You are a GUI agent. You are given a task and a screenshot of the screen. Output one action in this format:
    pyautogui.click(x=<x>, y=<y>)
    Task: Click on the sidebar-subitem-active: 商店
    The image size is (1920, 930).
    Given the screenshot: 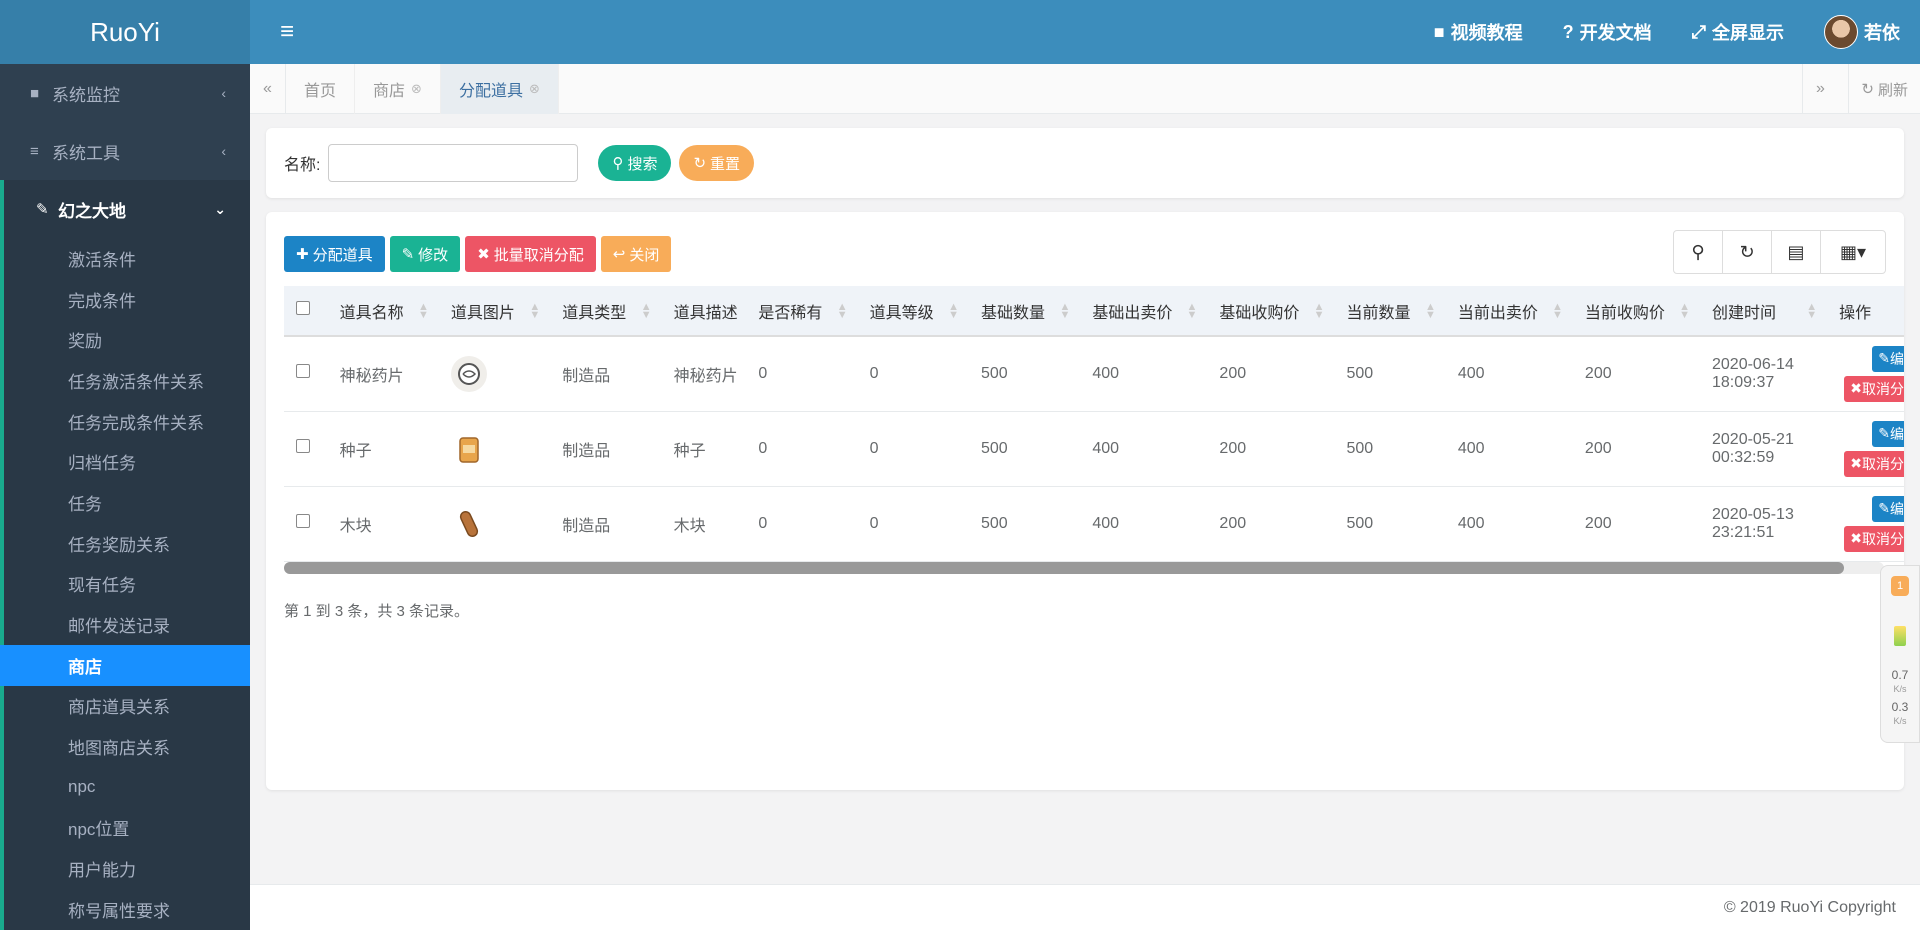 What is the action you would take?
    pyautogui.click(x=125, y=665)
    